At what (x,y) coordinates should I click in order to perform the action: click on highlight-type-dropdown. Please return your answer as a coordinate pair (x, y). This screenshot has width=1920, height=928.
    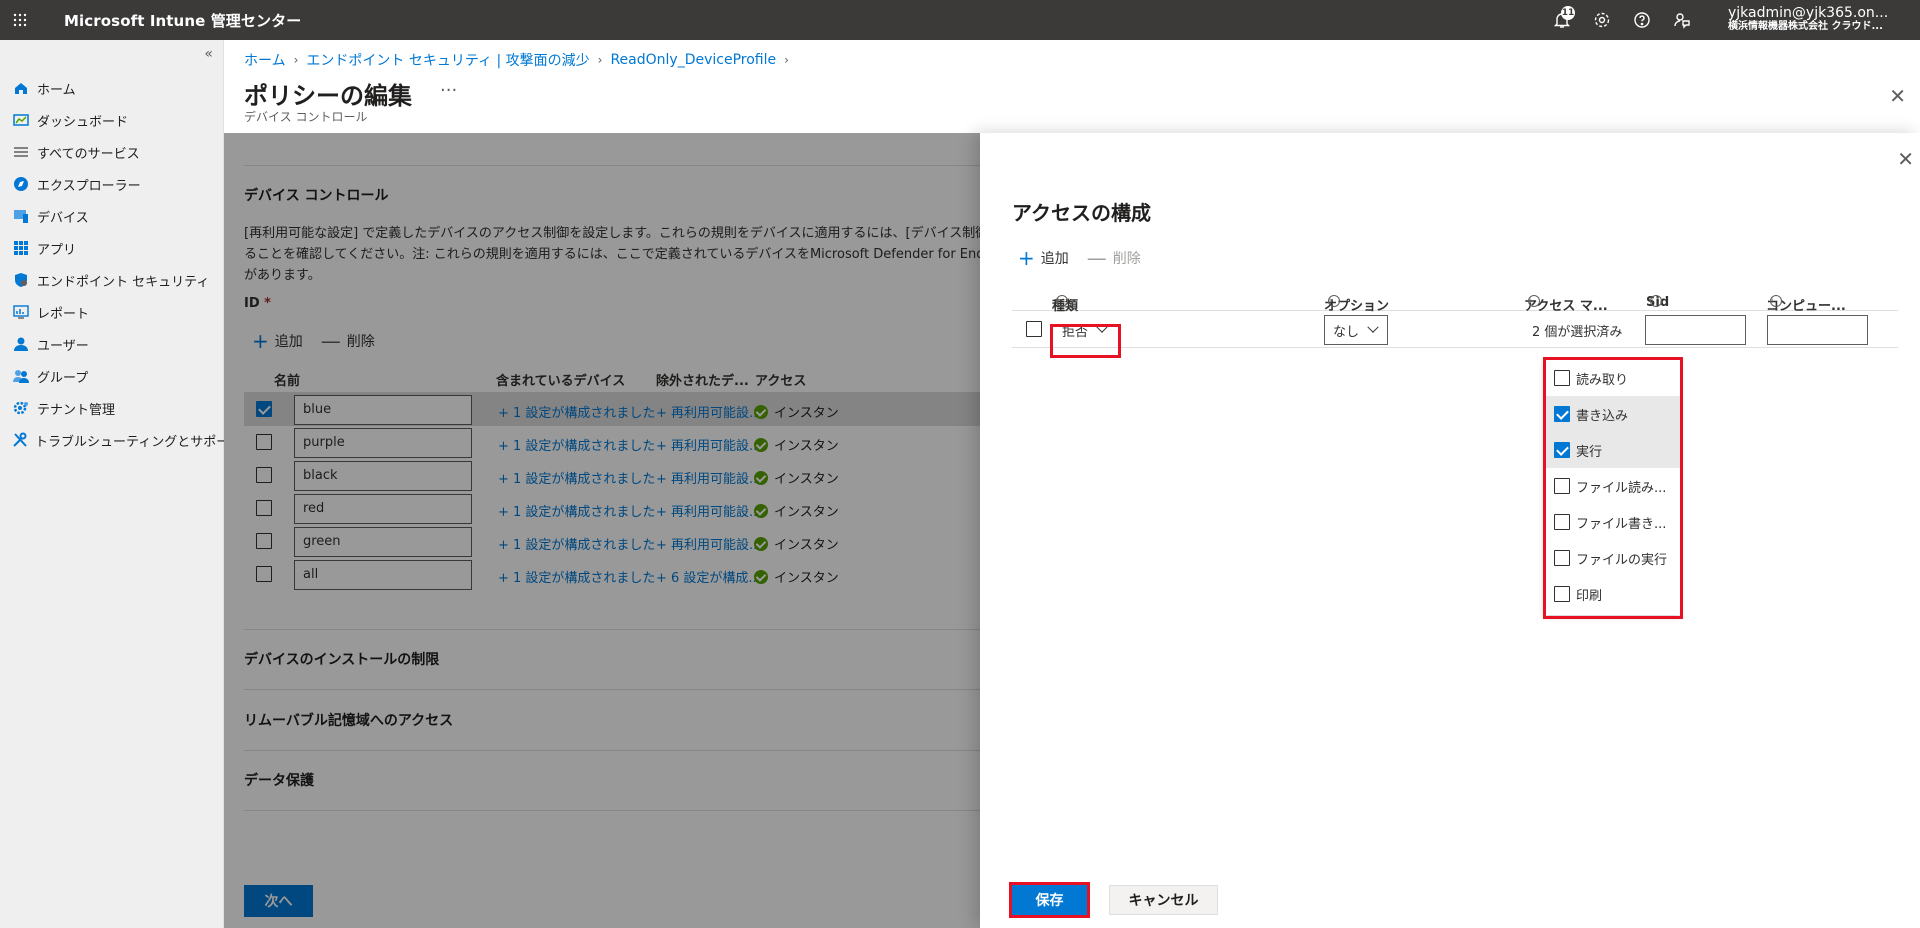
    Looking at the image, I should click on (1085, 341).